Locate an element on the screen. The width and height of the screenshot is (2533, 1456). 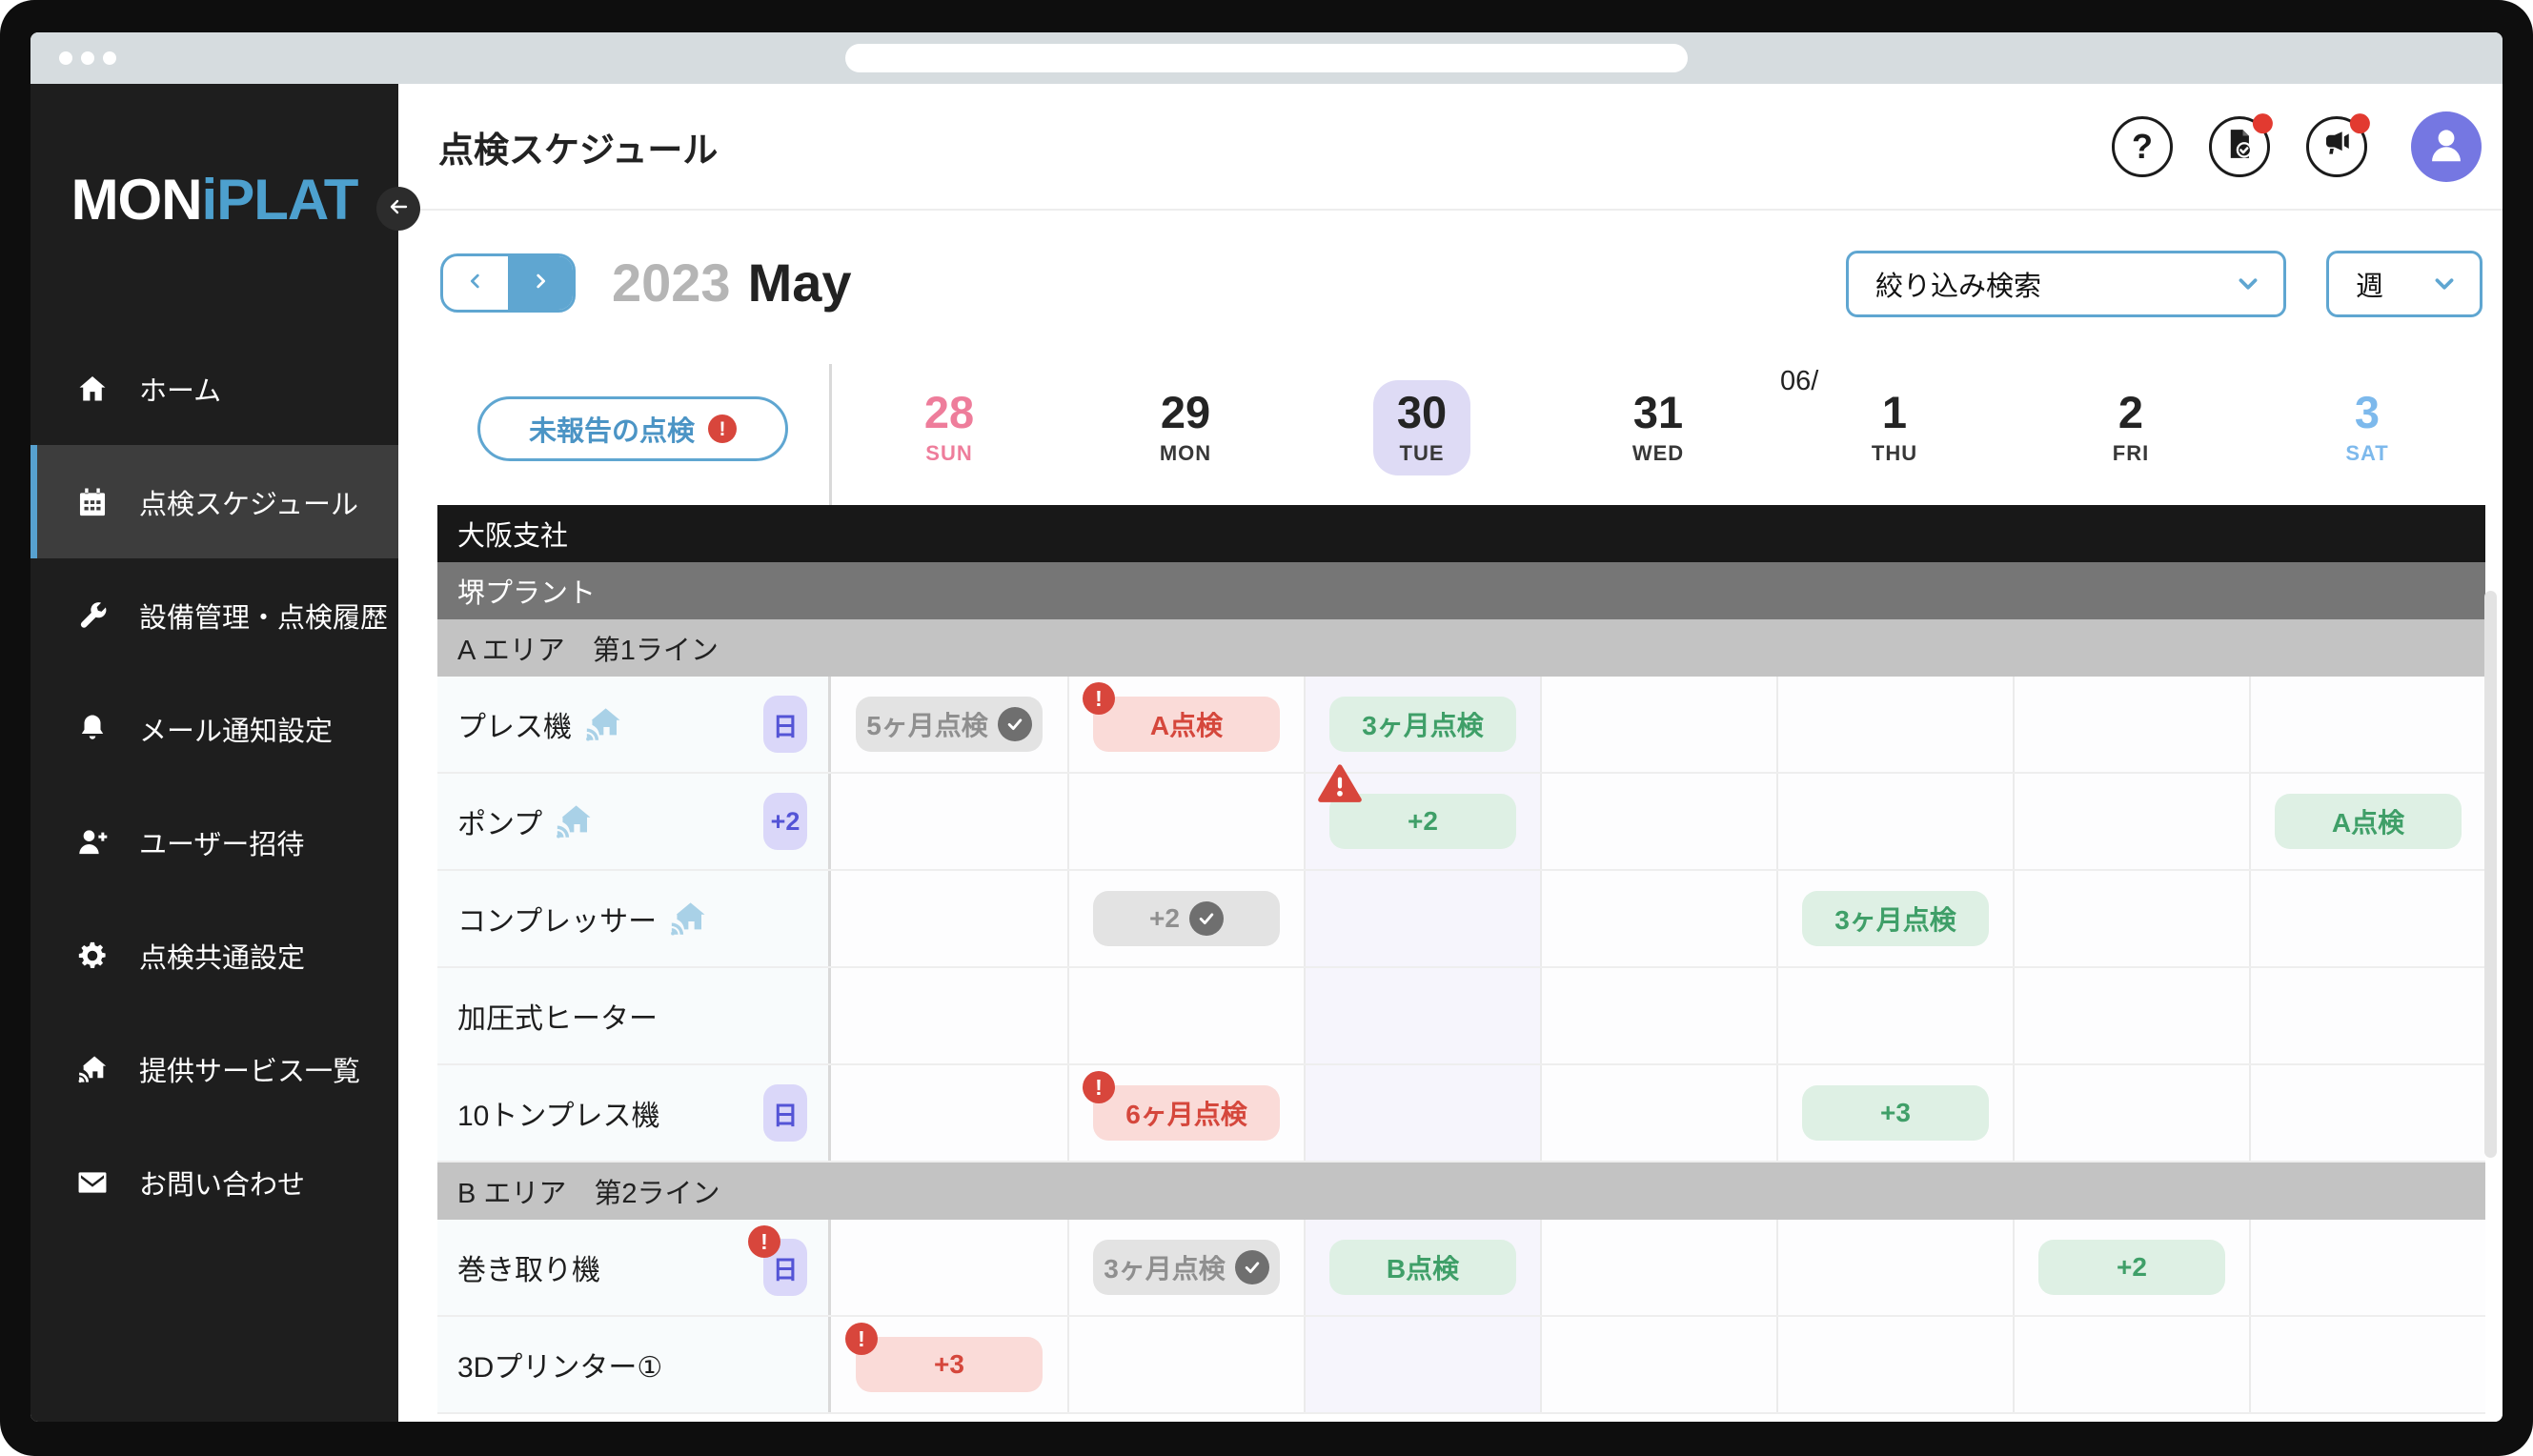
day-number: 31 is located at coordinates (1658, 412).